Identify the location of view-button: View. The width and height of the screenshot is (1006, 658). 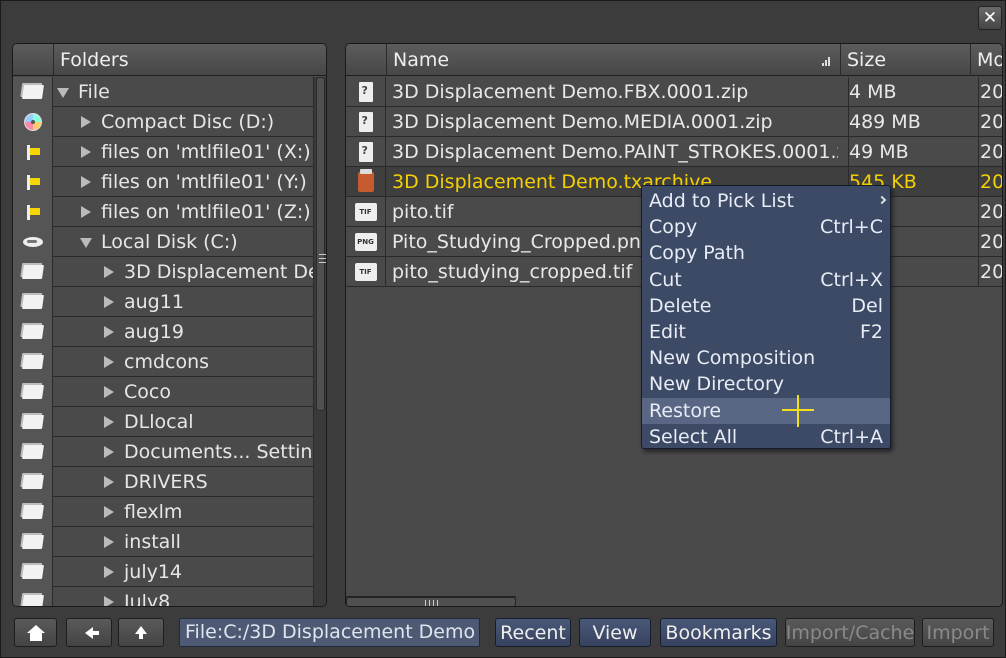
(615, 632).